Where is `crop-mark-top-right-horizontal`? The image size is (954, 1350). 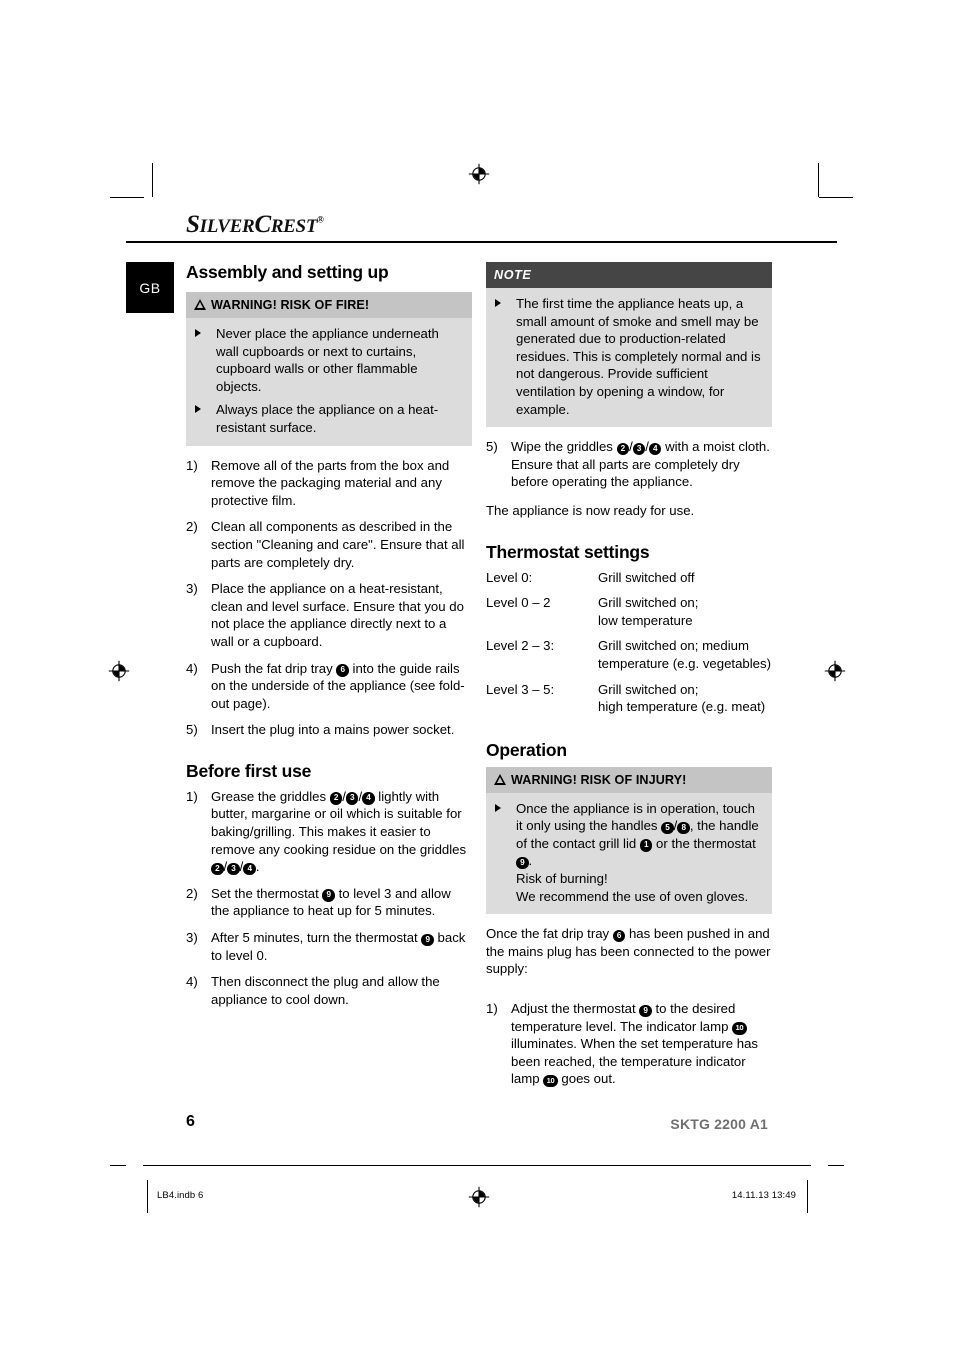 crop-mark-top-right-horizontal is located at coordinates (836, 197).